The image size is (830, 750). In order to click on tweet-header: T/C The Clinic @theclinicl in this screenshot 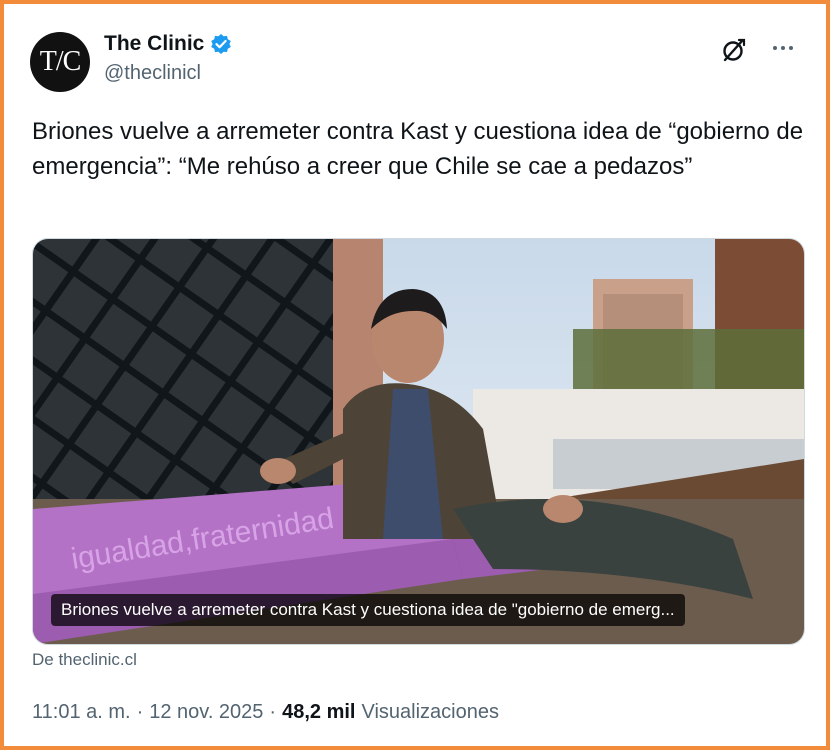, I will do `click(415, 61)`.